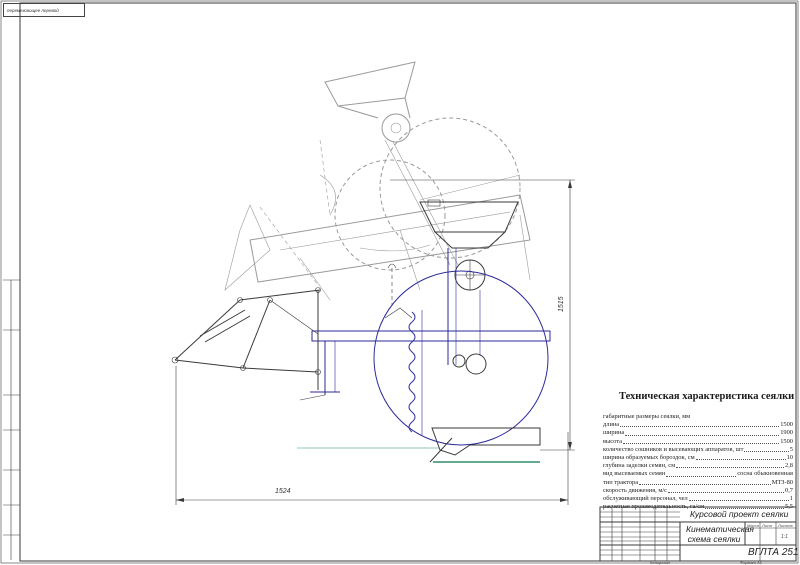  What do you see at coordinates (647, 416) in the screenshot?
I see `spec-label: габаритные размеры сеялки, мм` at bounding box center [647, 416].